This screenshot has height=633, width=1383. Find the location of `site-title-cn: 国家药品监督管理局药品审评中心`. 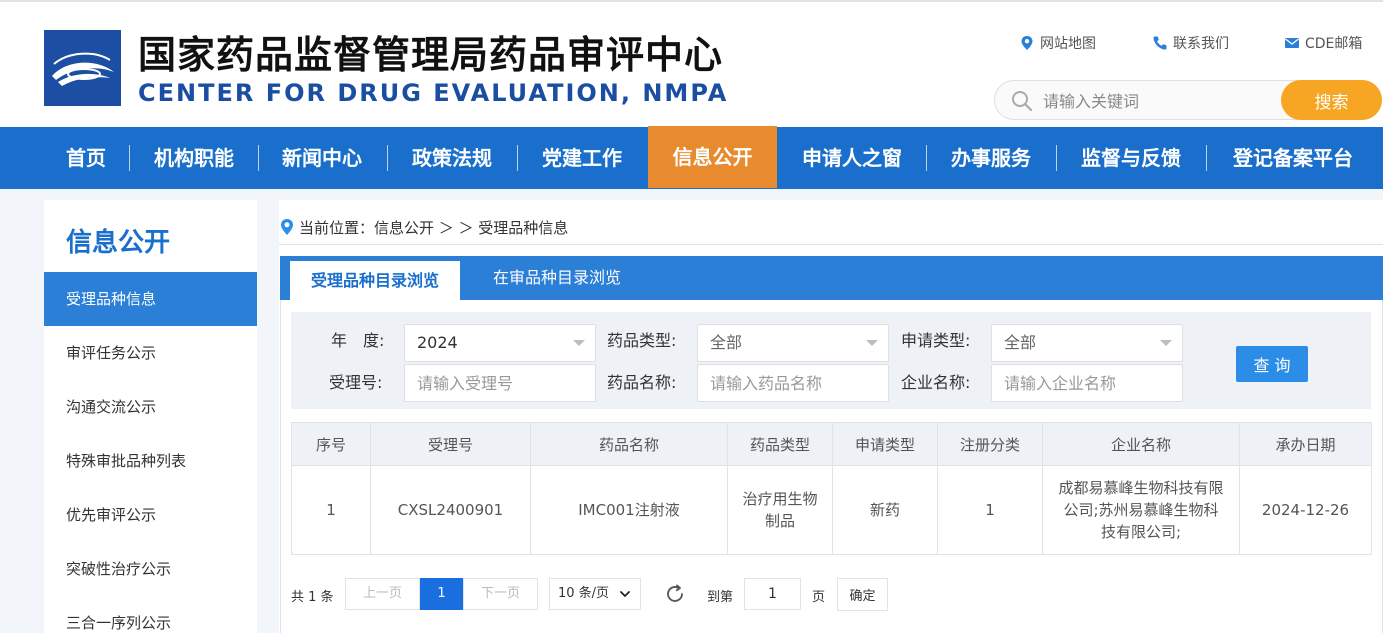

site-title-cn: 国家药品监督管理局药品审评中心 is located at coordinates (431, 55).